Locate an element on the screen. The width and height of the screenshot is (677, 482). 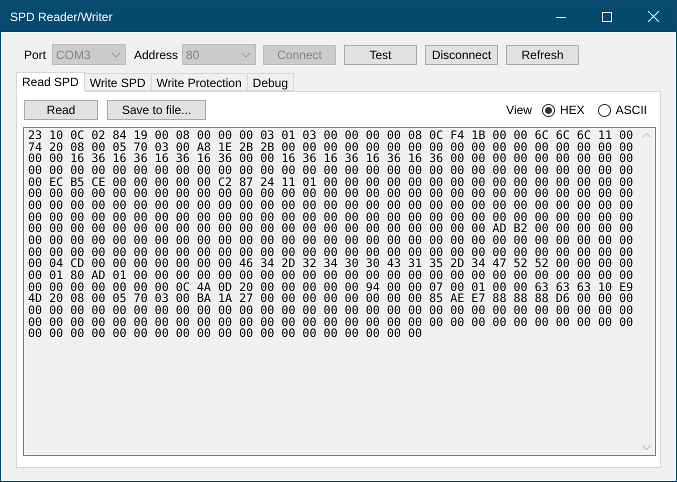
panel-button: Read is located at coordinates (61, 110).